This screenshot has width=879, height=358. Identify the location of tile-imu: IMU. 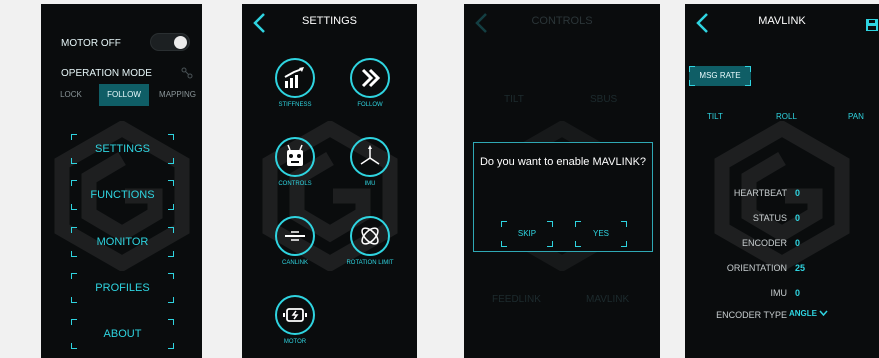
(370, 162).